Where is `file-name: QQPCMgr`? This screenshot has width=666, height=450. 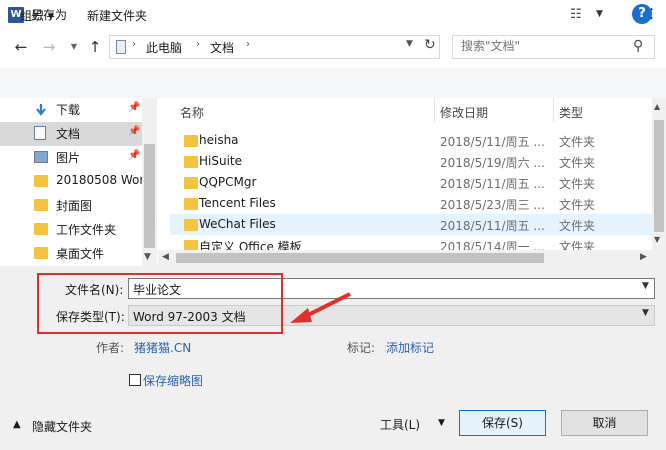
file-name: QQPCMgr is located at coordinates (228, 182).